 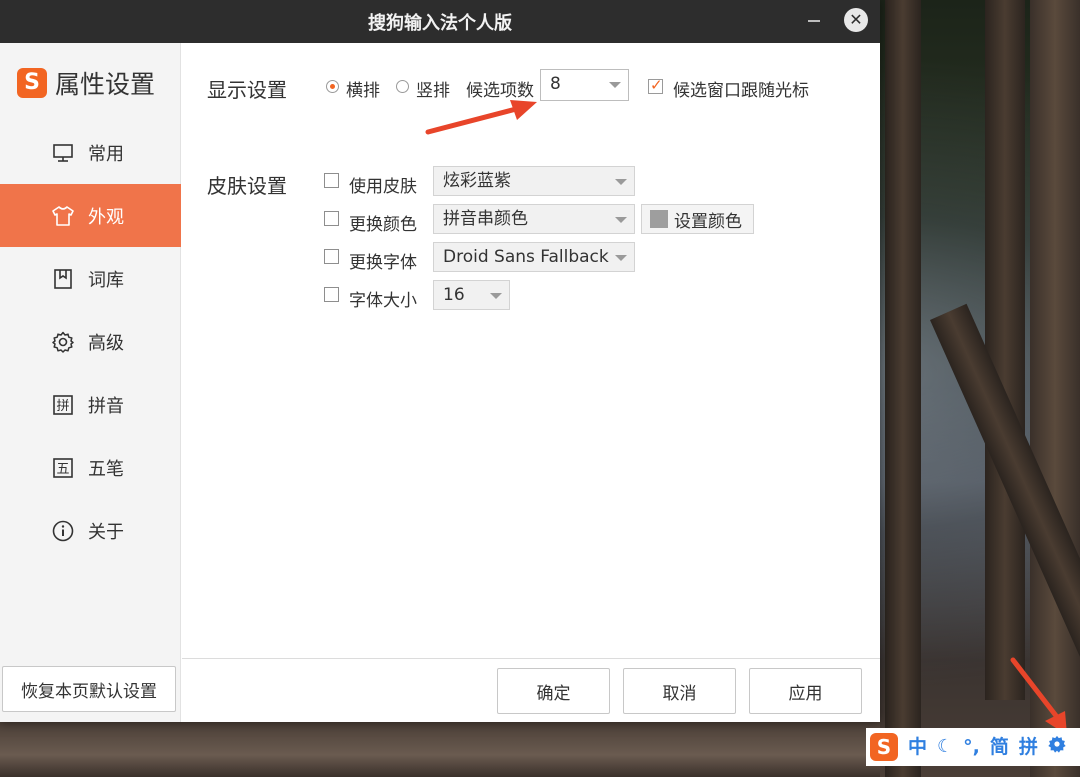 What do you see at coordinates (106, 469) in the screenshot?
I see `sidebar-item-label: 五笔` at bounding box center [106, 469].